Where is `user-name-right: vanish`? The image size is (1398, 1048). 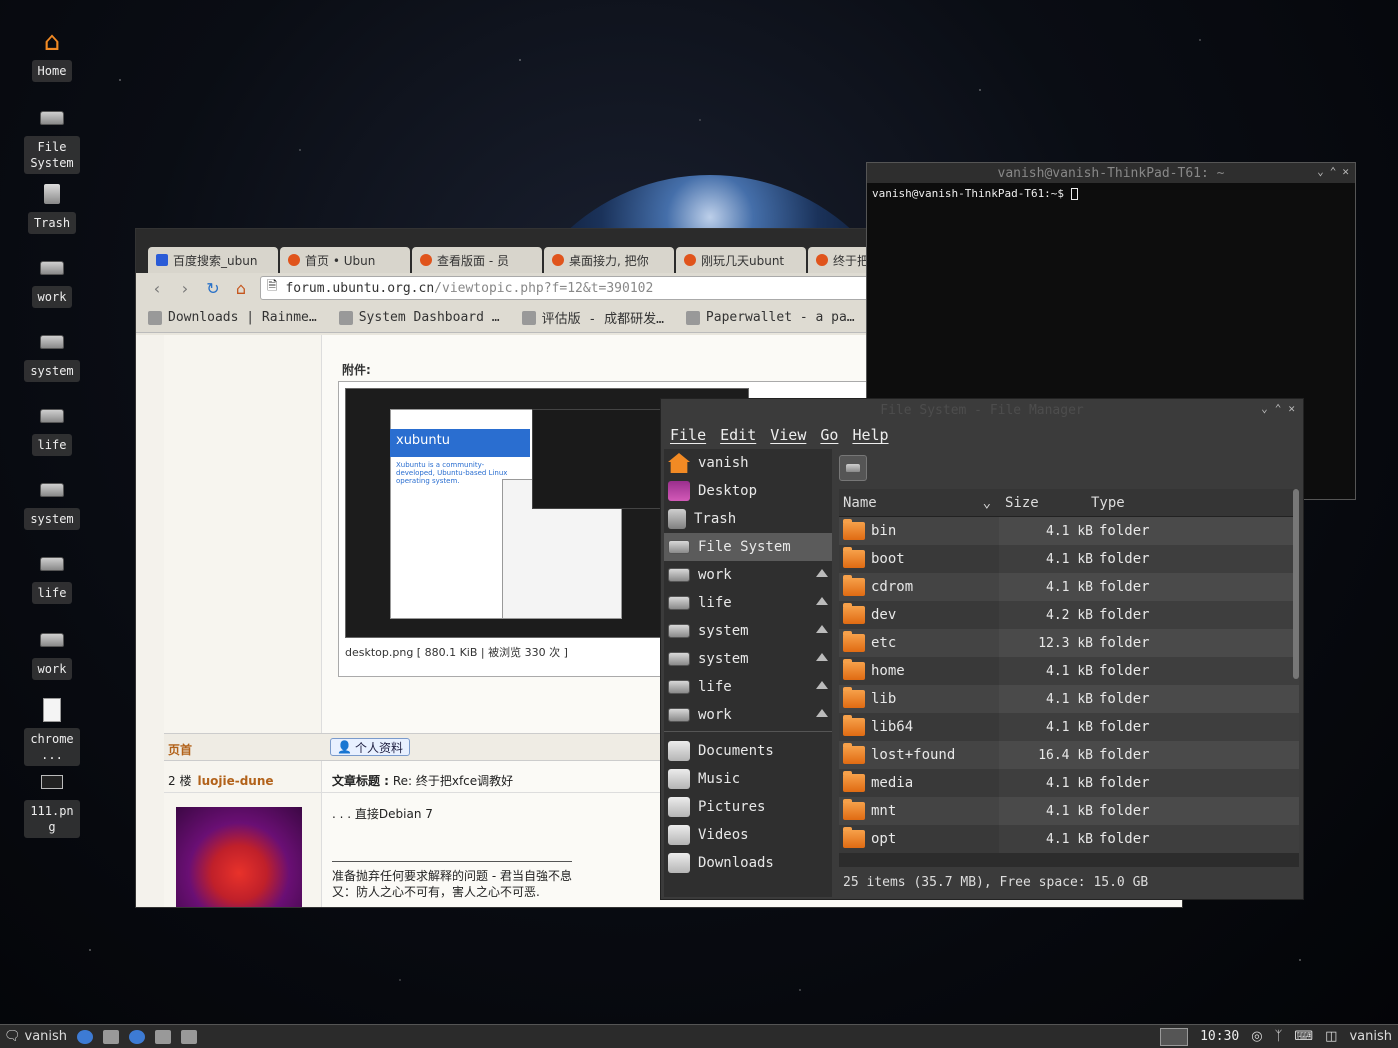 user-name-right: vanish is located at coordinates (1370, 1036).